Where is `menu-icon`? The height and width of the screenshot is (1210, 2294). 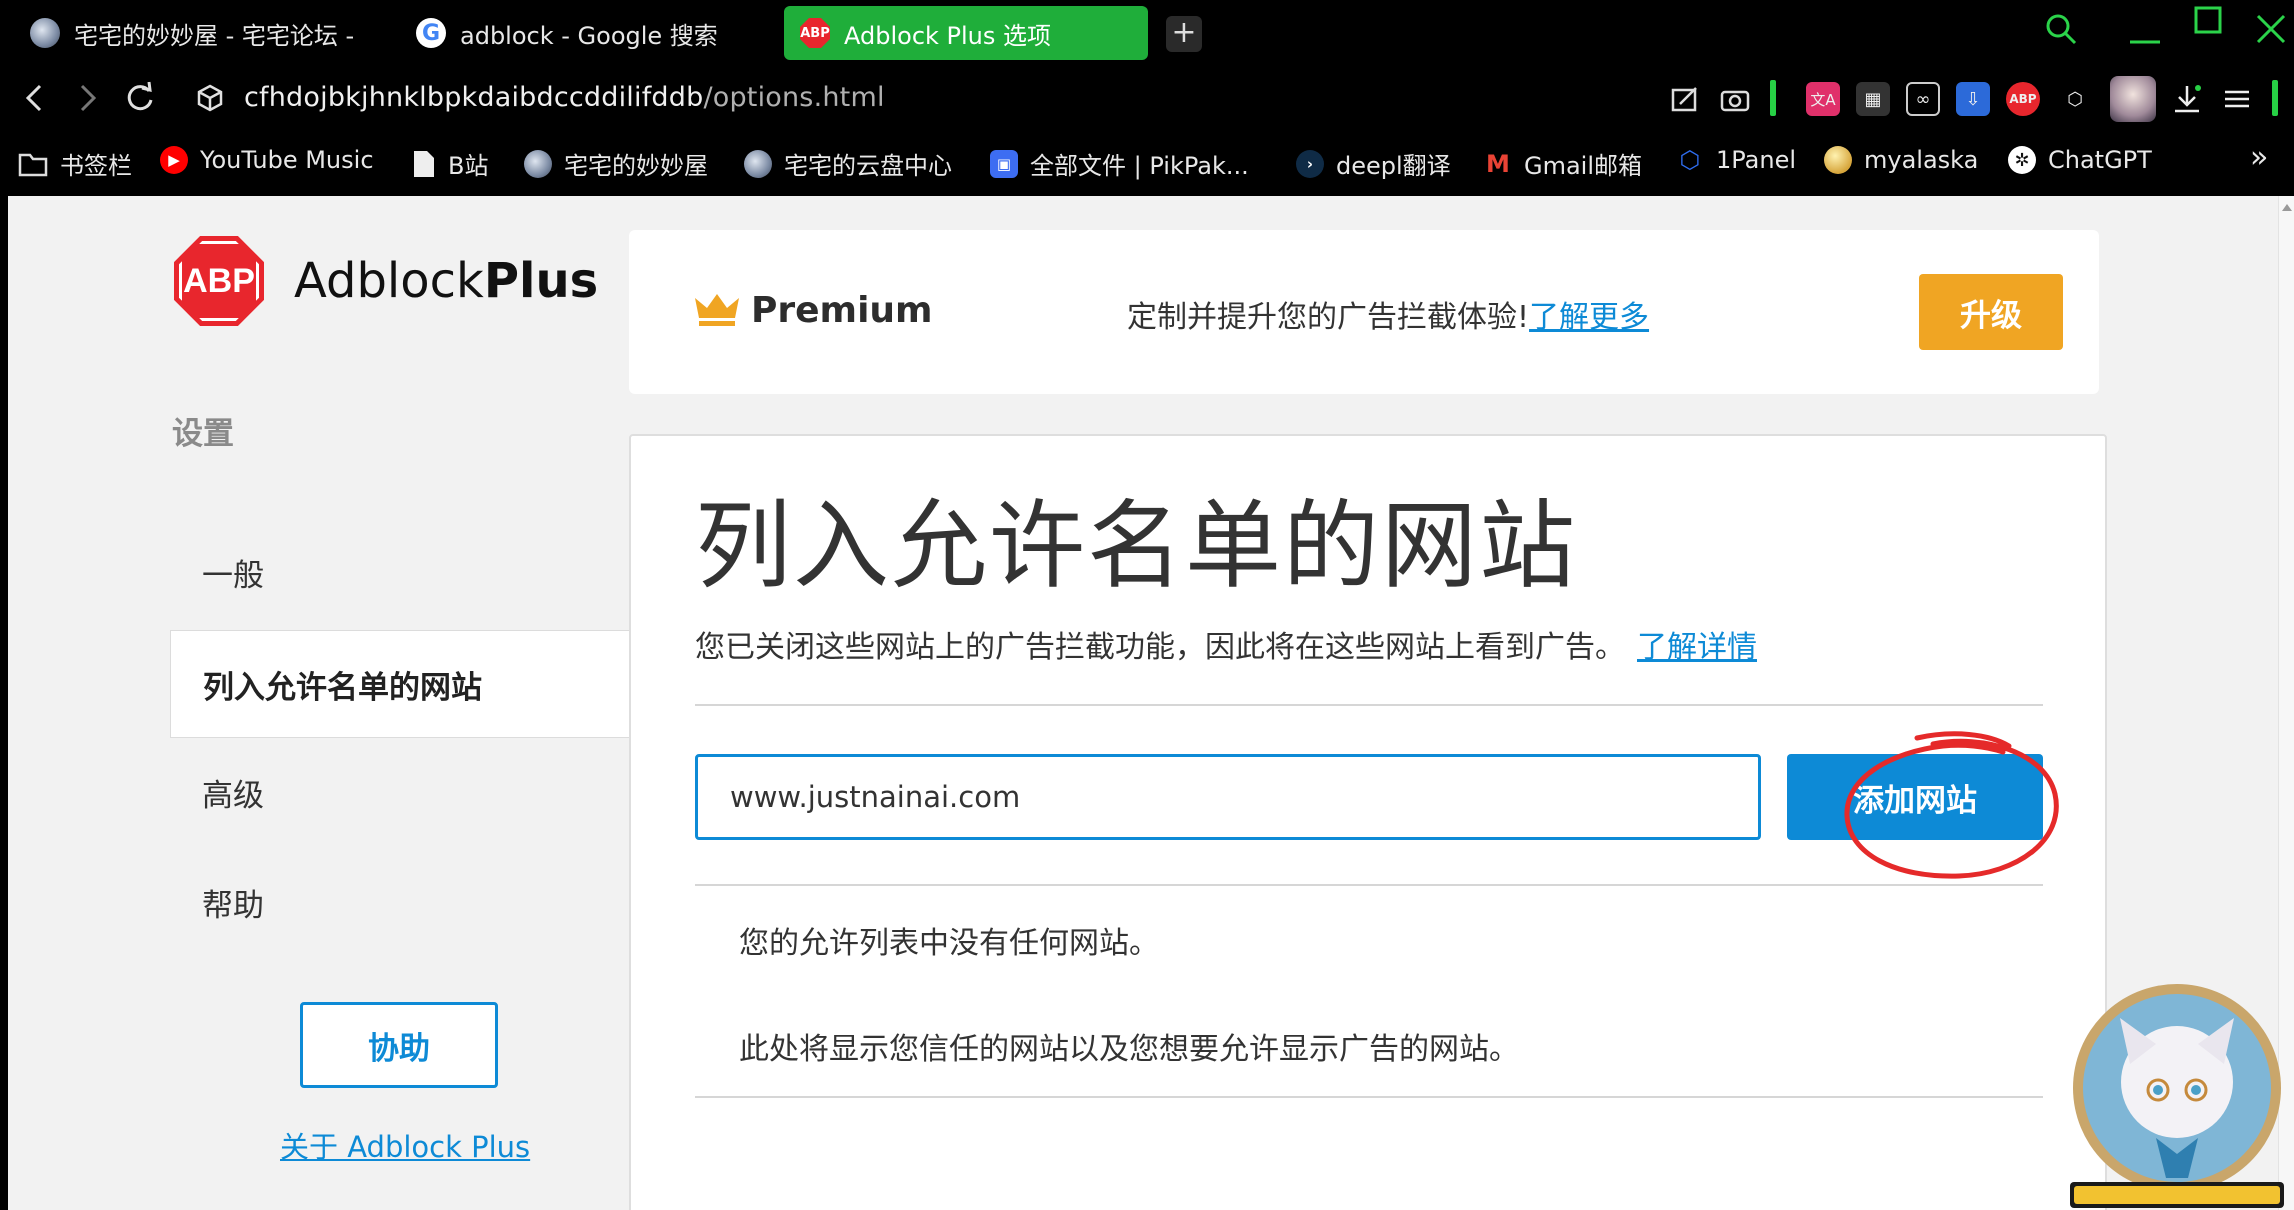
menu-icon is located at coordinates (2237, 99).